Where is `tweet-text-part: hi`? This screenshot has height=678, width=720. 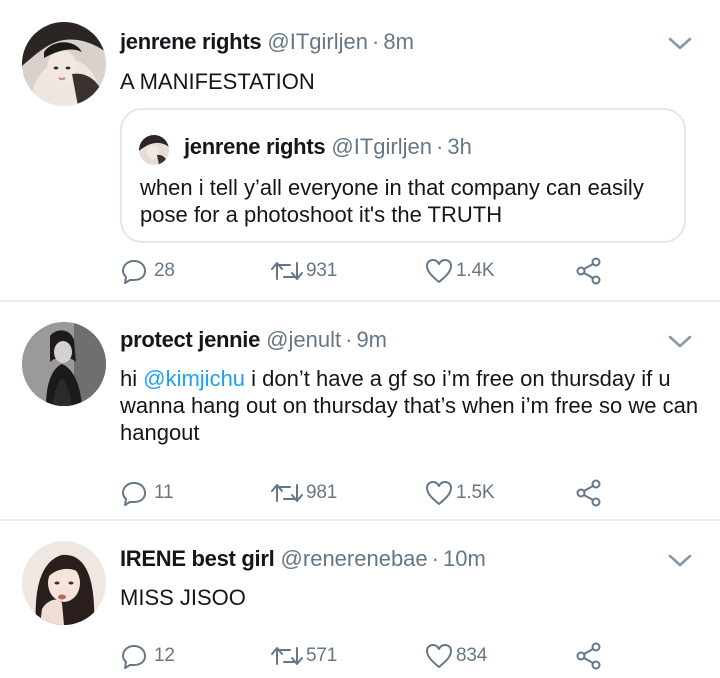
tweet-text-part: hi is located at coordinates (132, 378).